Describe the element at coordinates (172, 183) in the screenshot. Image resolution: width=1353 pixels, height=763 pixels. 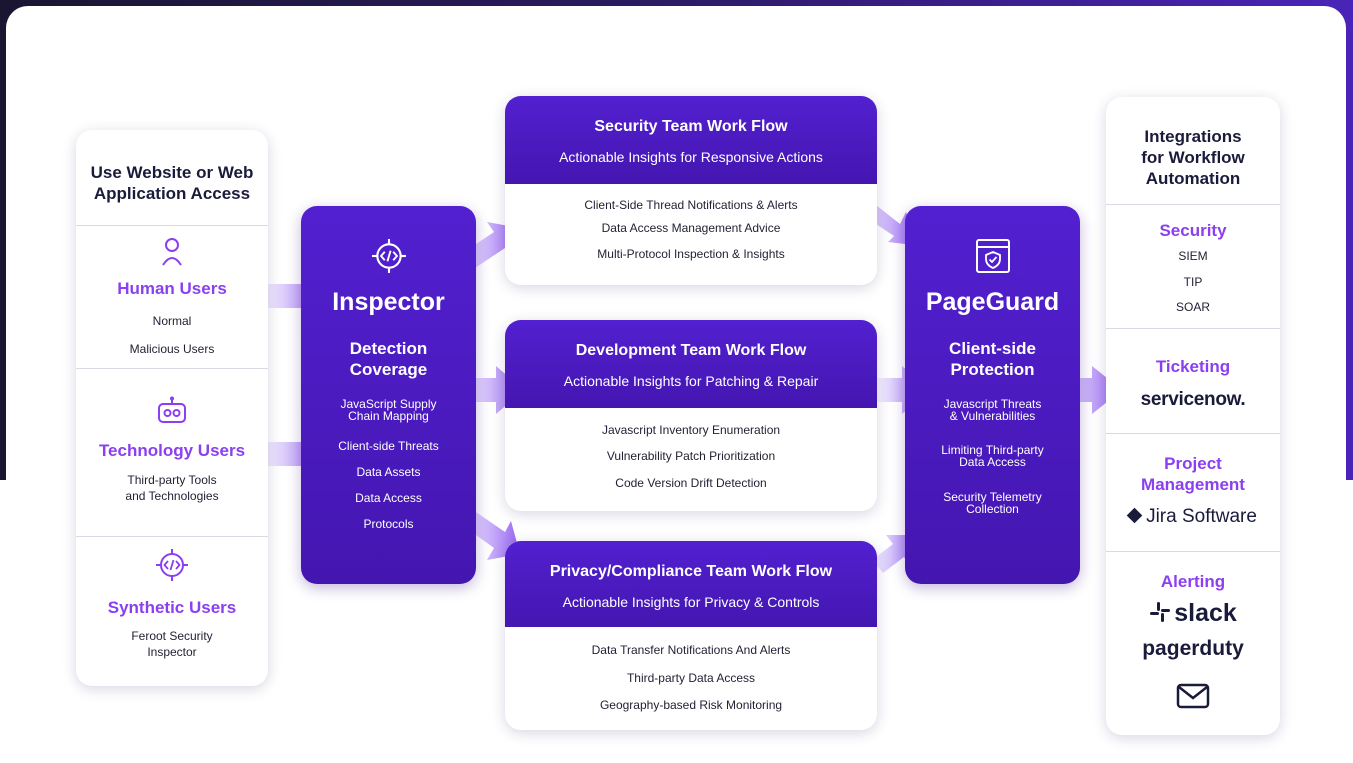
I see `users-card-title: Use Website or Web Application Access` at that location.